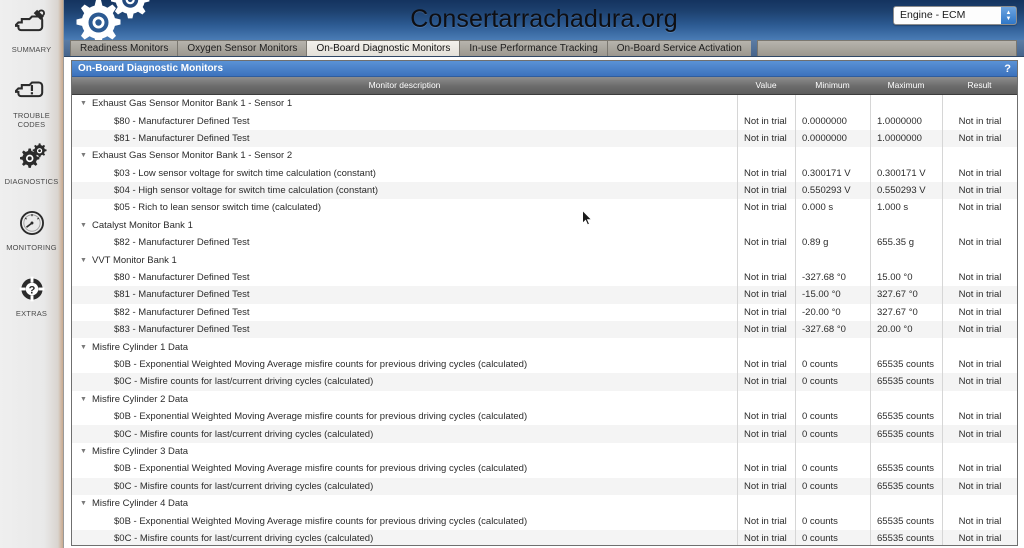 The image size is (1024, 548). I want to click on monitor-label: $80 - Manufacturer Defined Test, so click(182, 121).